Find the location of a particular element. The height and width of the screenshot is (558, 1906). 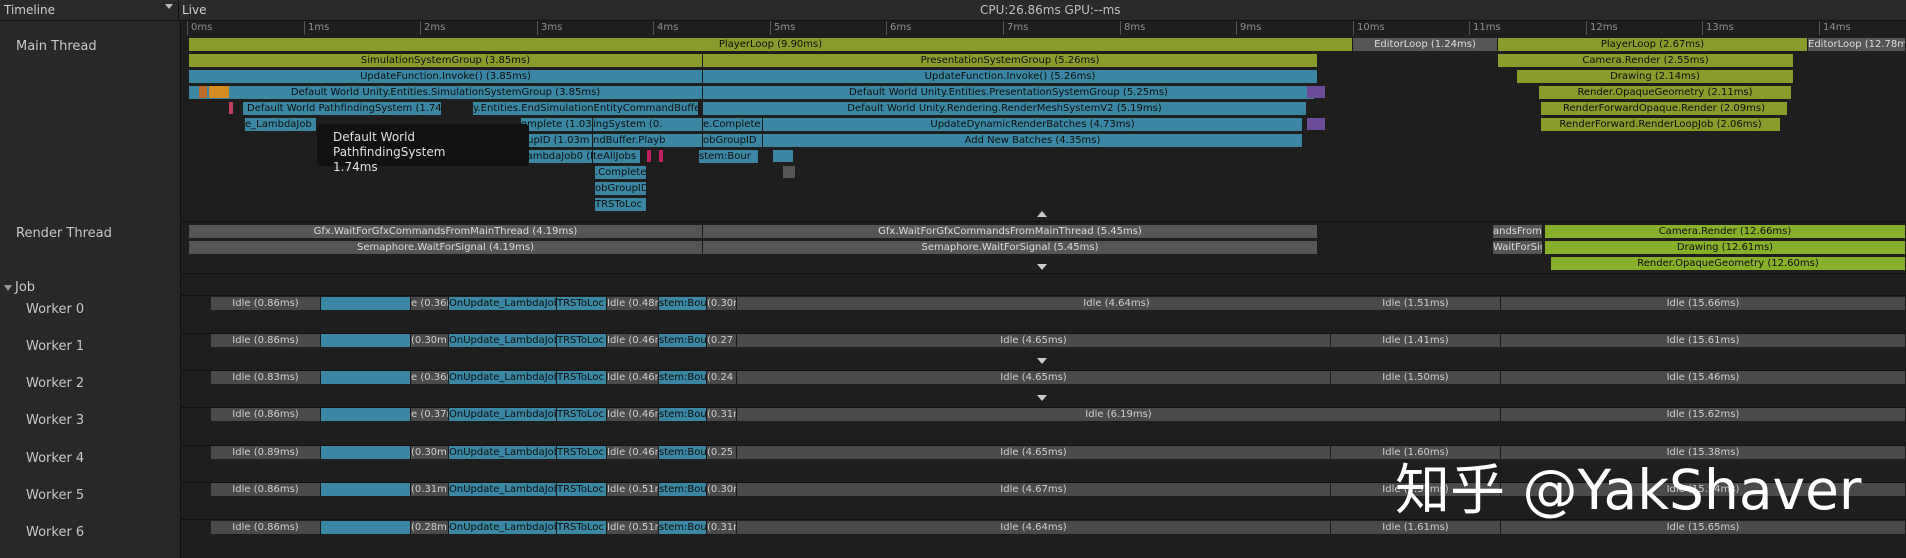

sample-idle: Idle (0.51ms is located at coordinates (633, 489).